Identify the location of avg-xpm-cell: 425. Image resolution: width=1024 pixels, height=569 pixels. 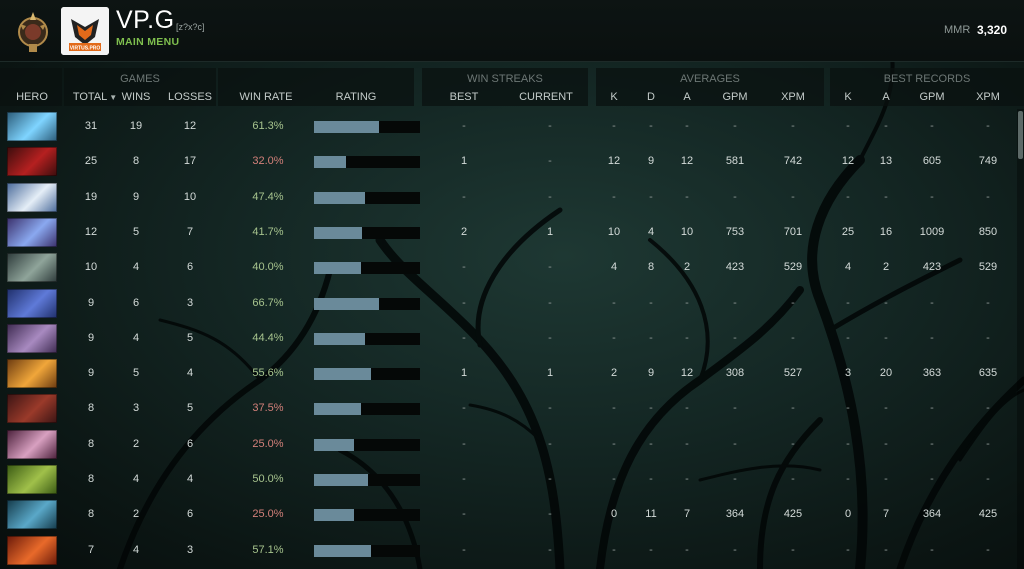
(793, 514).